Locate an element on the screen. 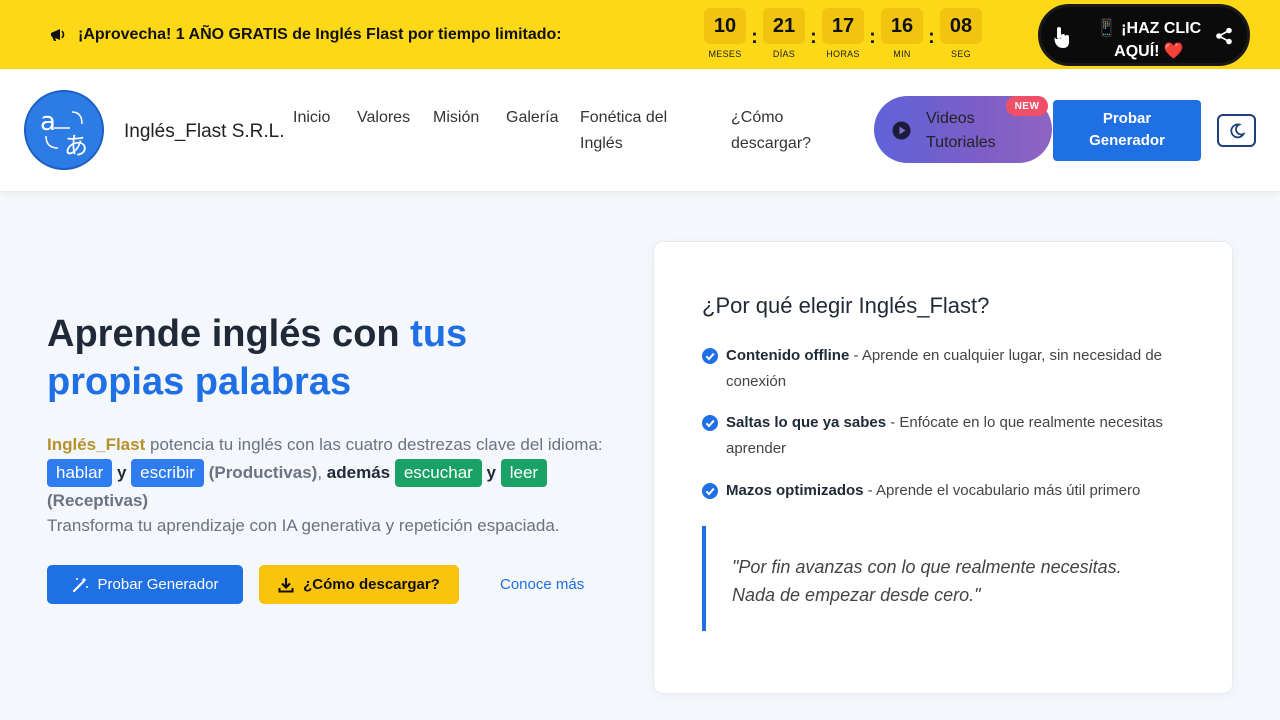  nav-link-fonetica: Fonética del Inglés is located at coordinates (635, 131).